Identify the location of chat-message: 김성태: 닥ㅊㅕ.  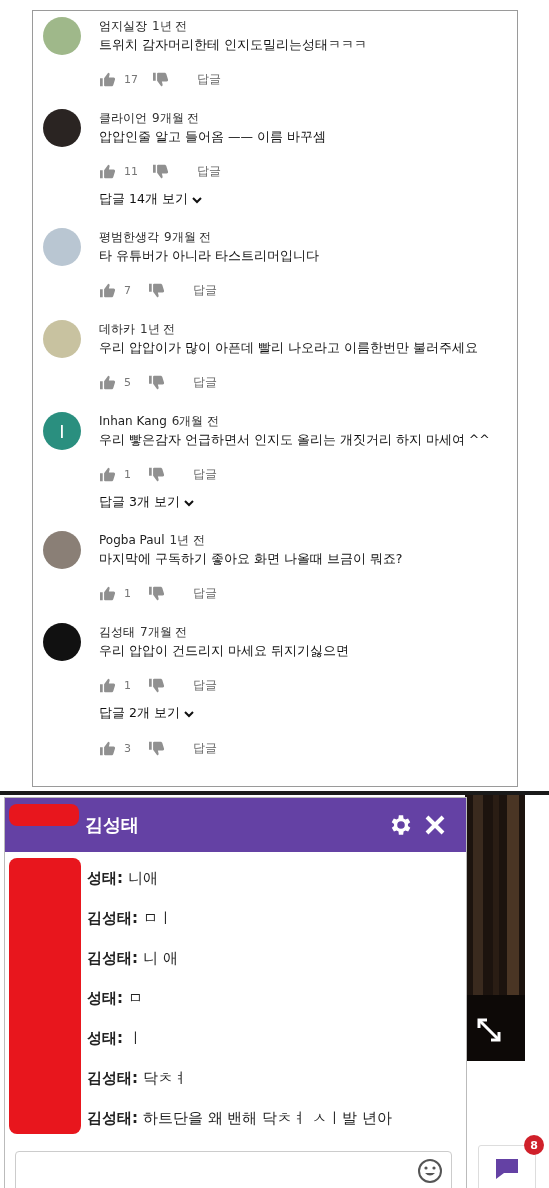
(138, 1078).